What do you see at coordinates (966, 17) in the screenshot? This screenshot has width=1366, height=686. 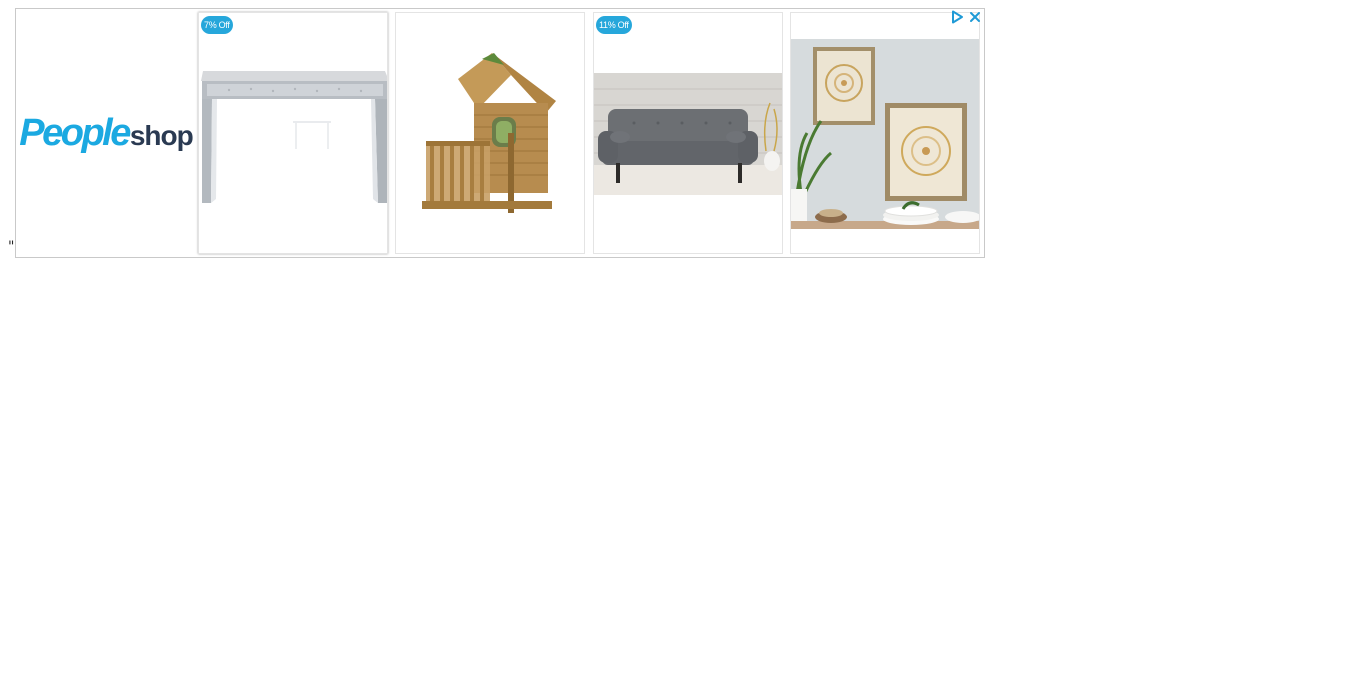 I see `ad-controls` at bounding box center [966, 17].